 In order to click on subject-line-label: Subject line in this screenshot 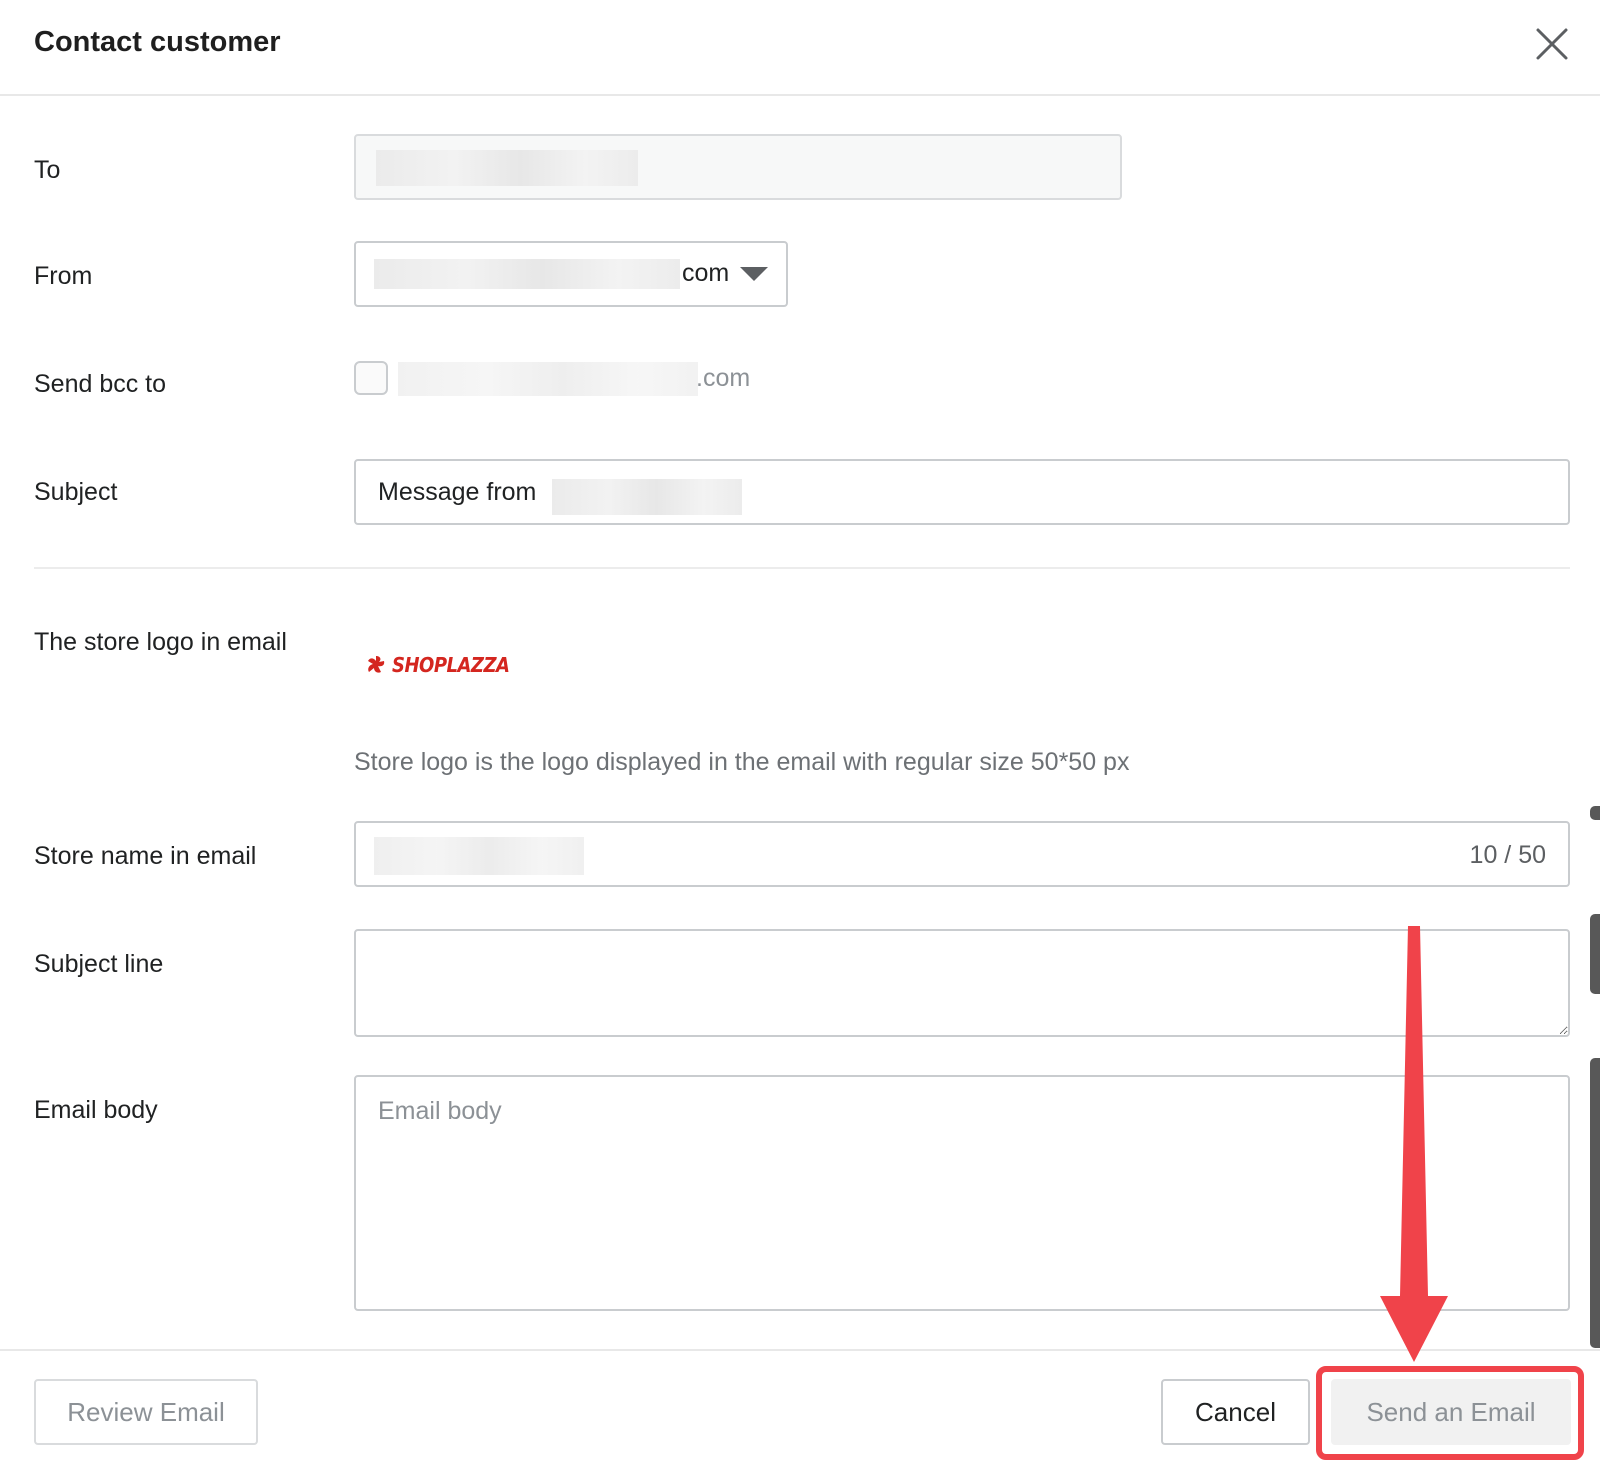, I will do `click(99, 964)`.